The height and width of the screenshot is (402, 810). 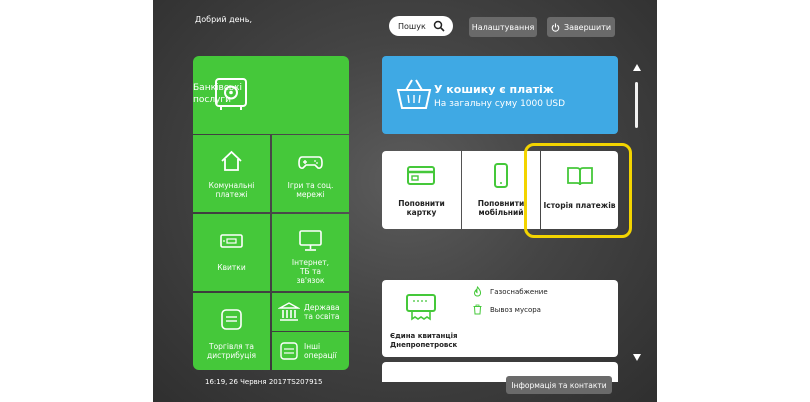 What do you see at coordinates (289, 311) in the screenshot?
I see `government-building-icon` at bounding box center [289, 311].